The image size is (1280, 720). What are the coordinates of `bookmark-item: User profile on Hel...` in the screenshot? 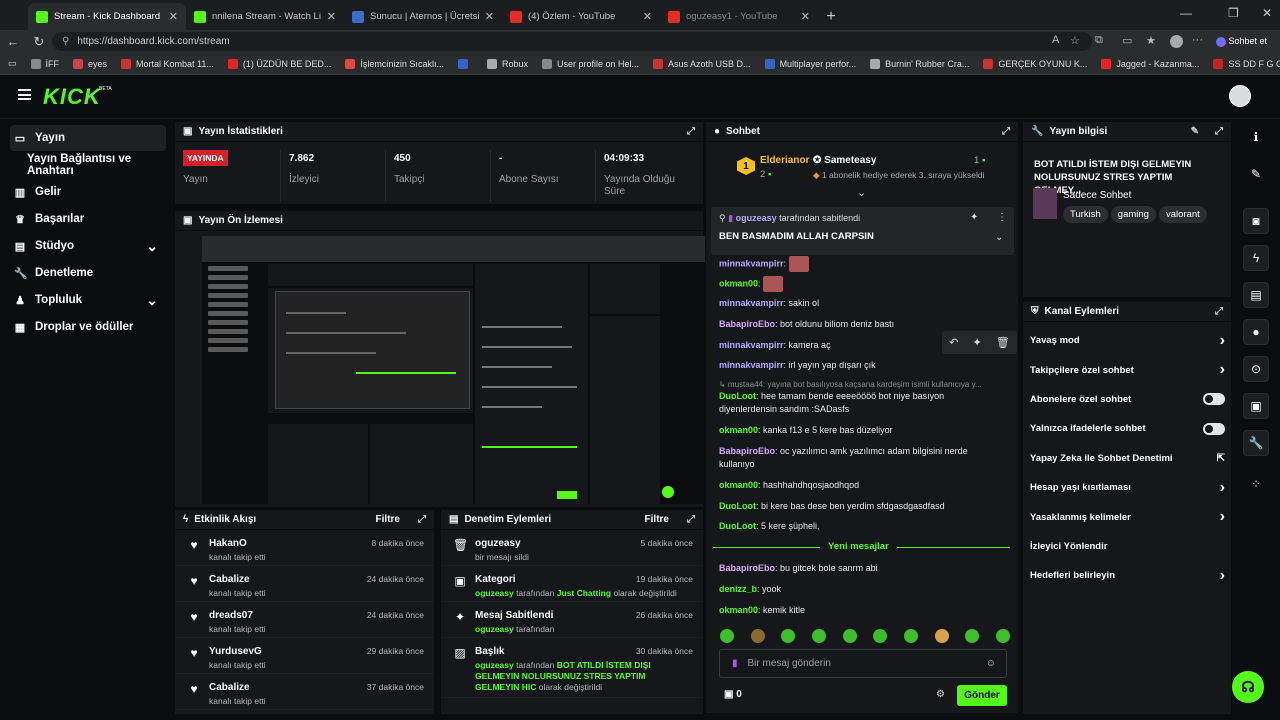 It's located at (590, 63).